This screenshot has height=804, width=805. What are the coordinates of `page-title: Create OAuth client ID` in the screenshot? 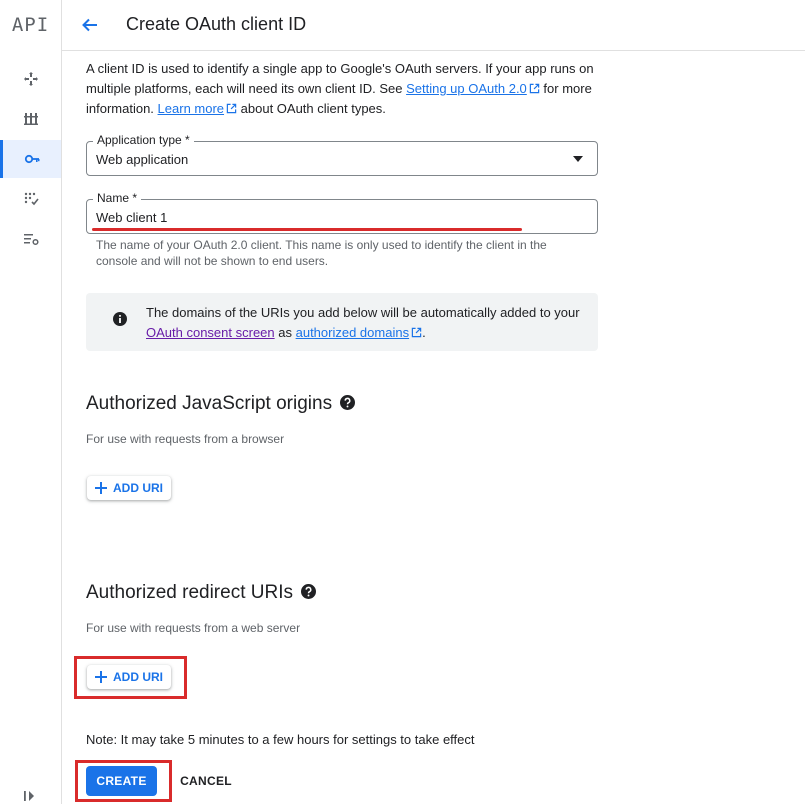 It's located at (216, 24).